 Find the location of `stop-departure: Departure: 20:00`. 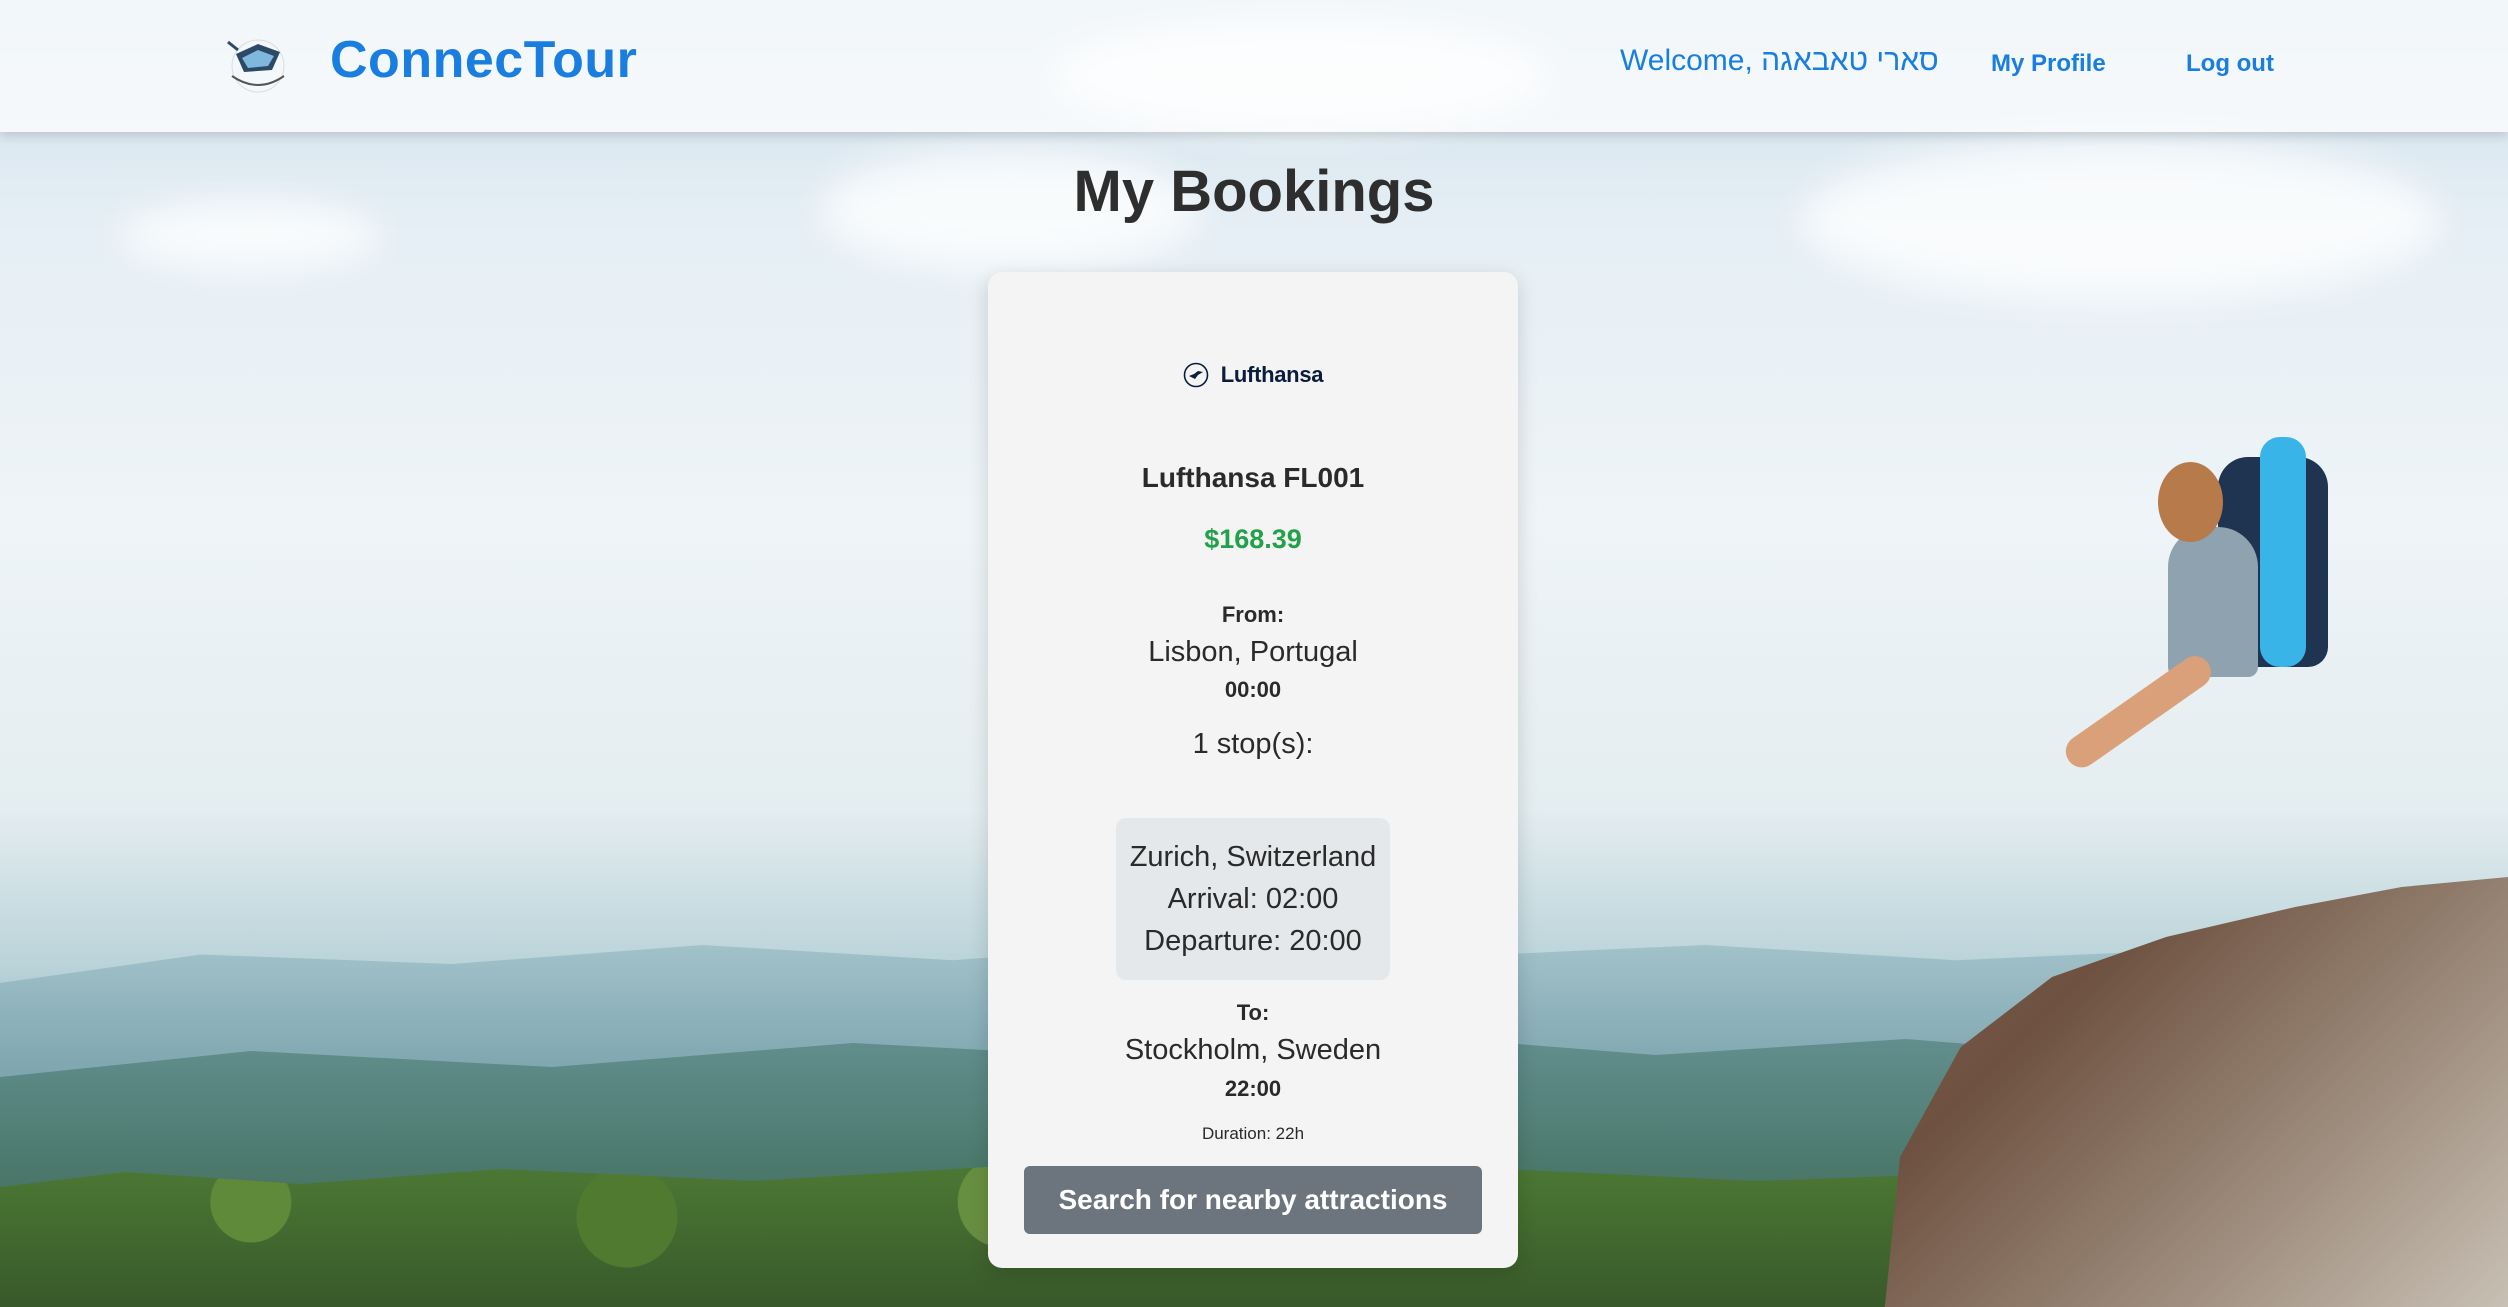

stop-departure: Departure: 20:00 is located at coordinates (1253, 941).